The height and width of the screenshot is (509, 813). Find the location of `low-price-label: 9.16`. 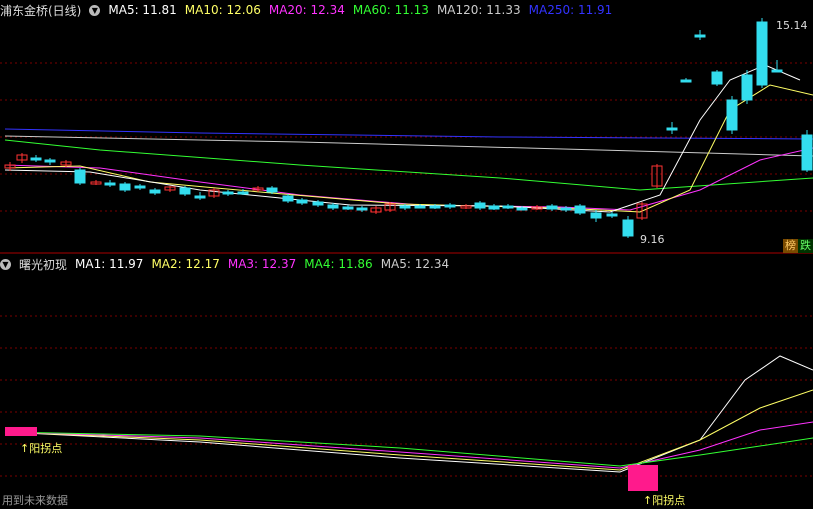

low-price-label: 9.16 is located at coordinates (652, 239).